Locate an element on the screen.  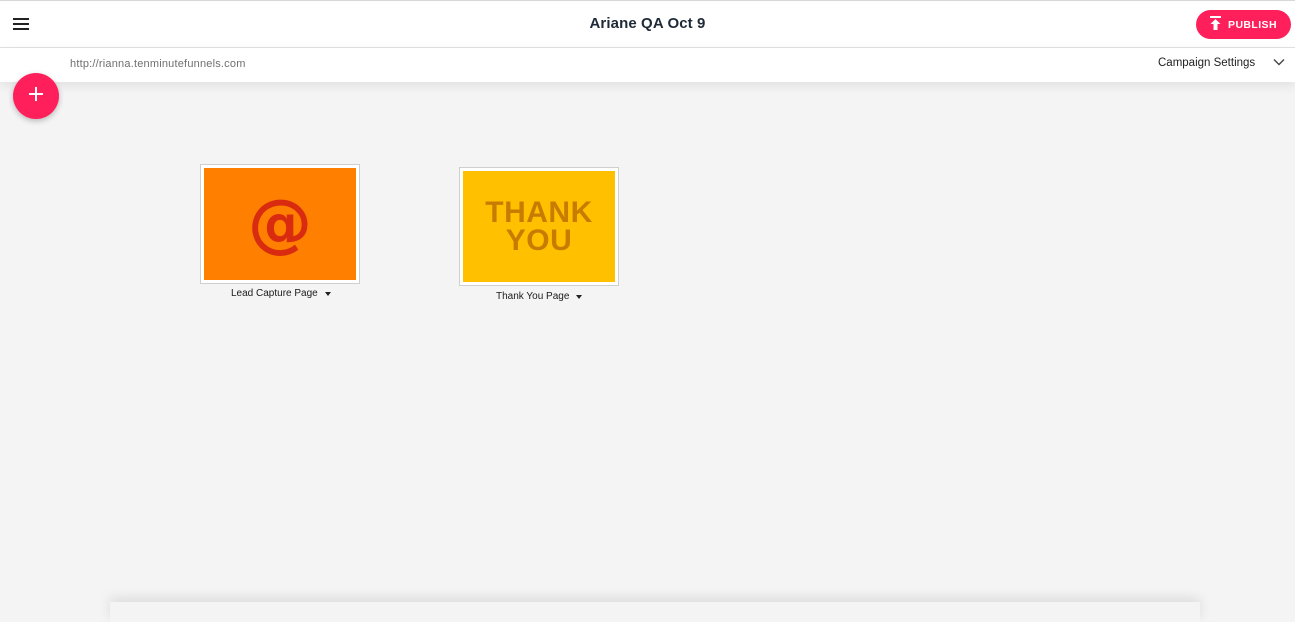
page-card-thank-you: THANK YOU is located at coordinates (539, 226).